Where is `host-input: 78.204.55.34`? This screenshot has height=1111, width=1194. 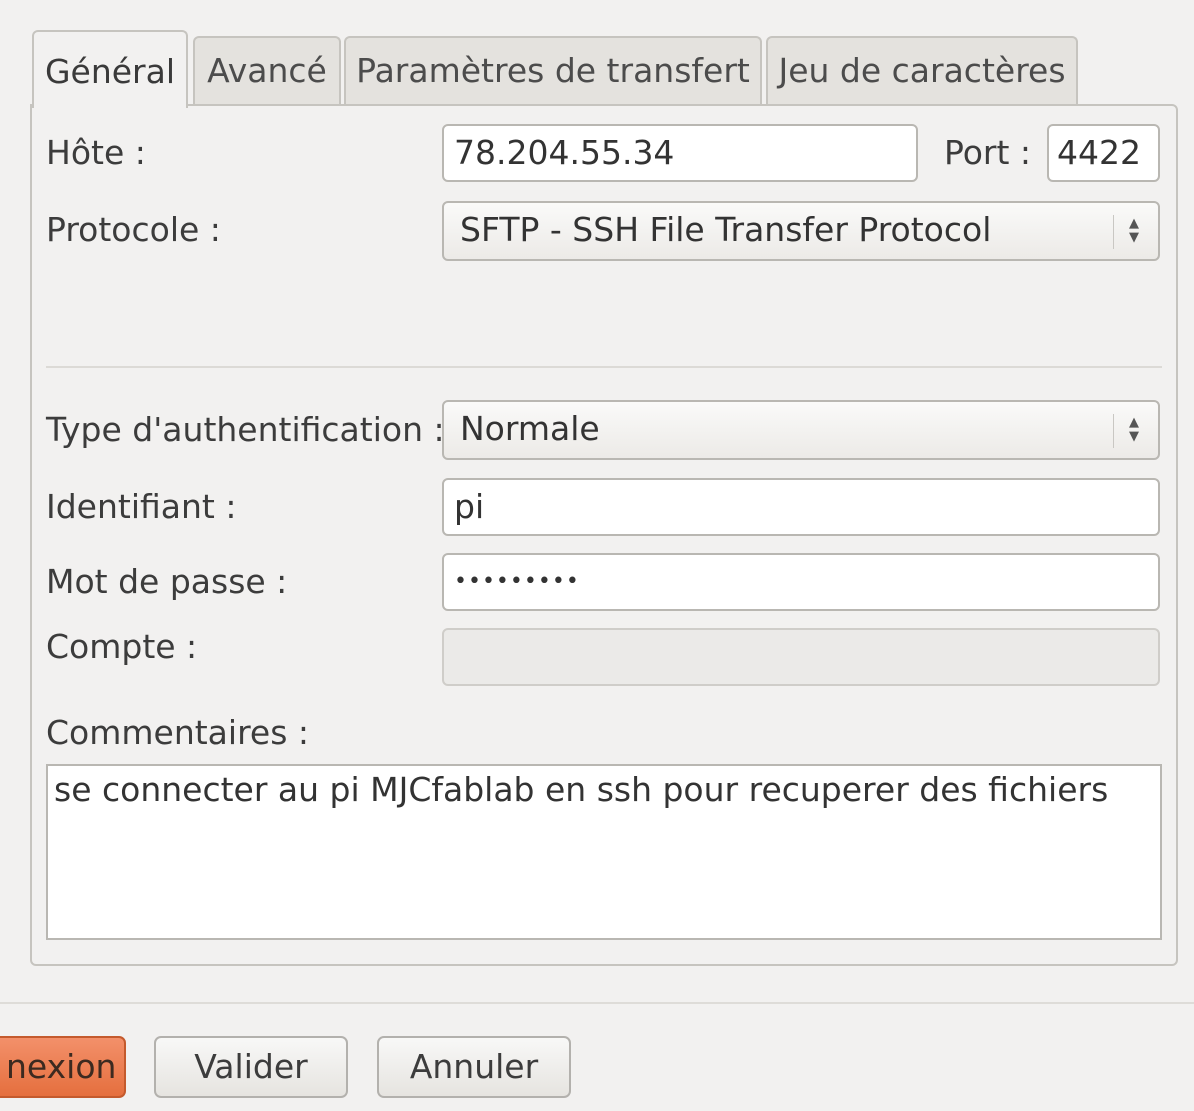 host-input: 78.204.55.34 is located at coordinates (680, 153).